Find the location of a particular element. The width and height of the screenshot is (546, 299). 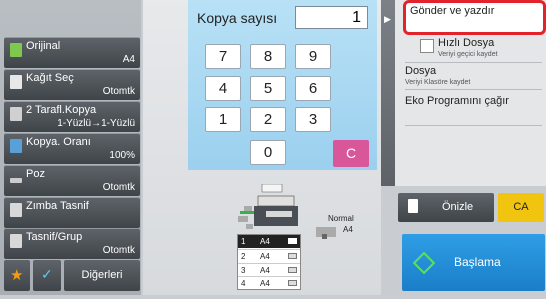

sort-group-label: Tasnif/Grup is located at coordinates (54, 237).